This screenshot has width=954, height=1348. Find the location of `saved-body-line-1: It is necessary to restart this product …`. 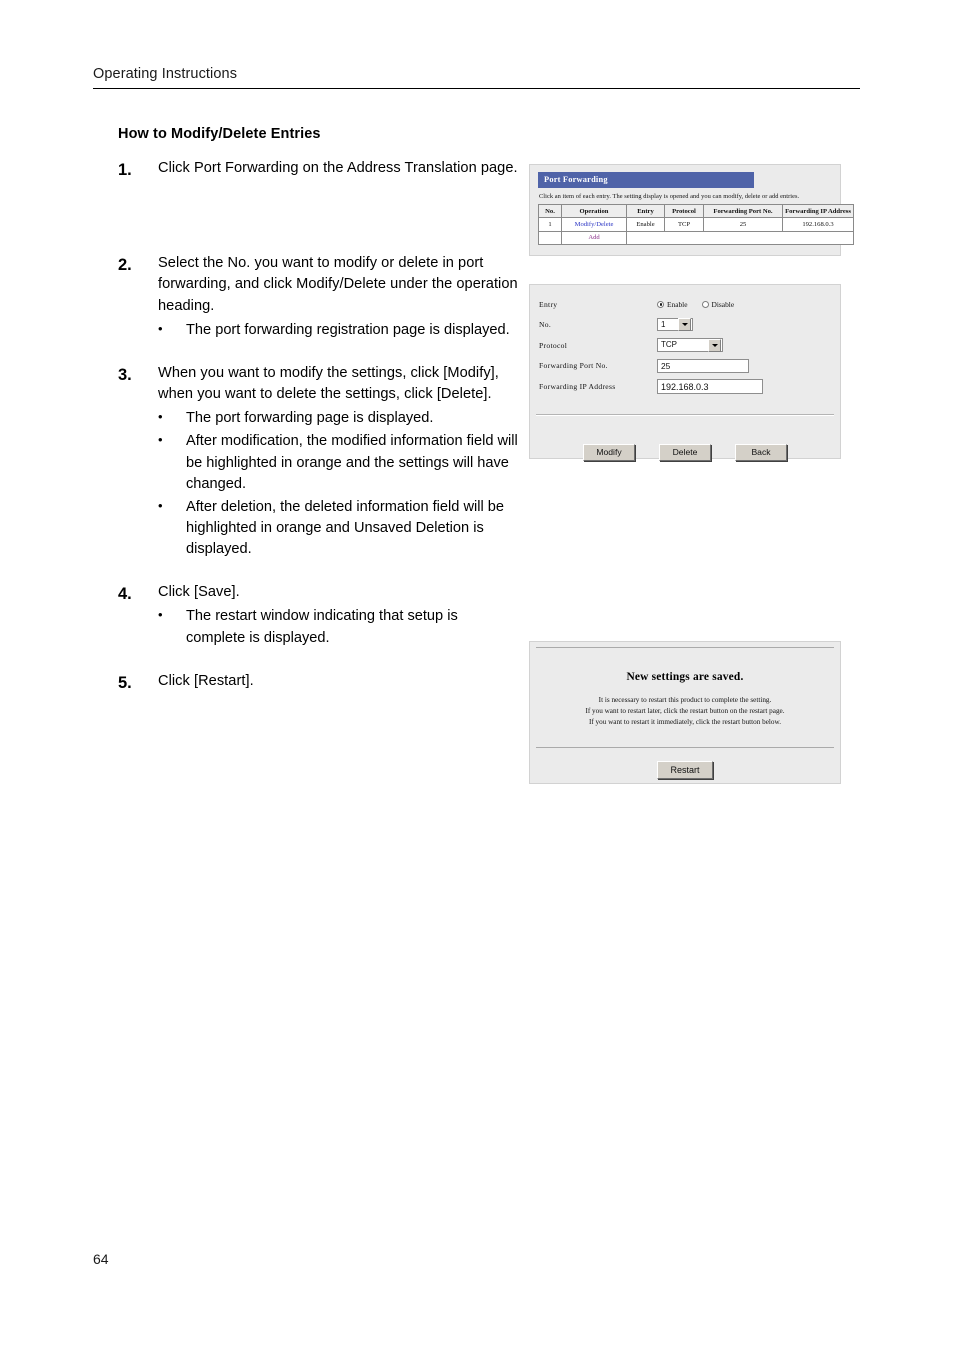

saved-body-line-1: It is necessary to restart this product … is located at coordinates (685, 700).